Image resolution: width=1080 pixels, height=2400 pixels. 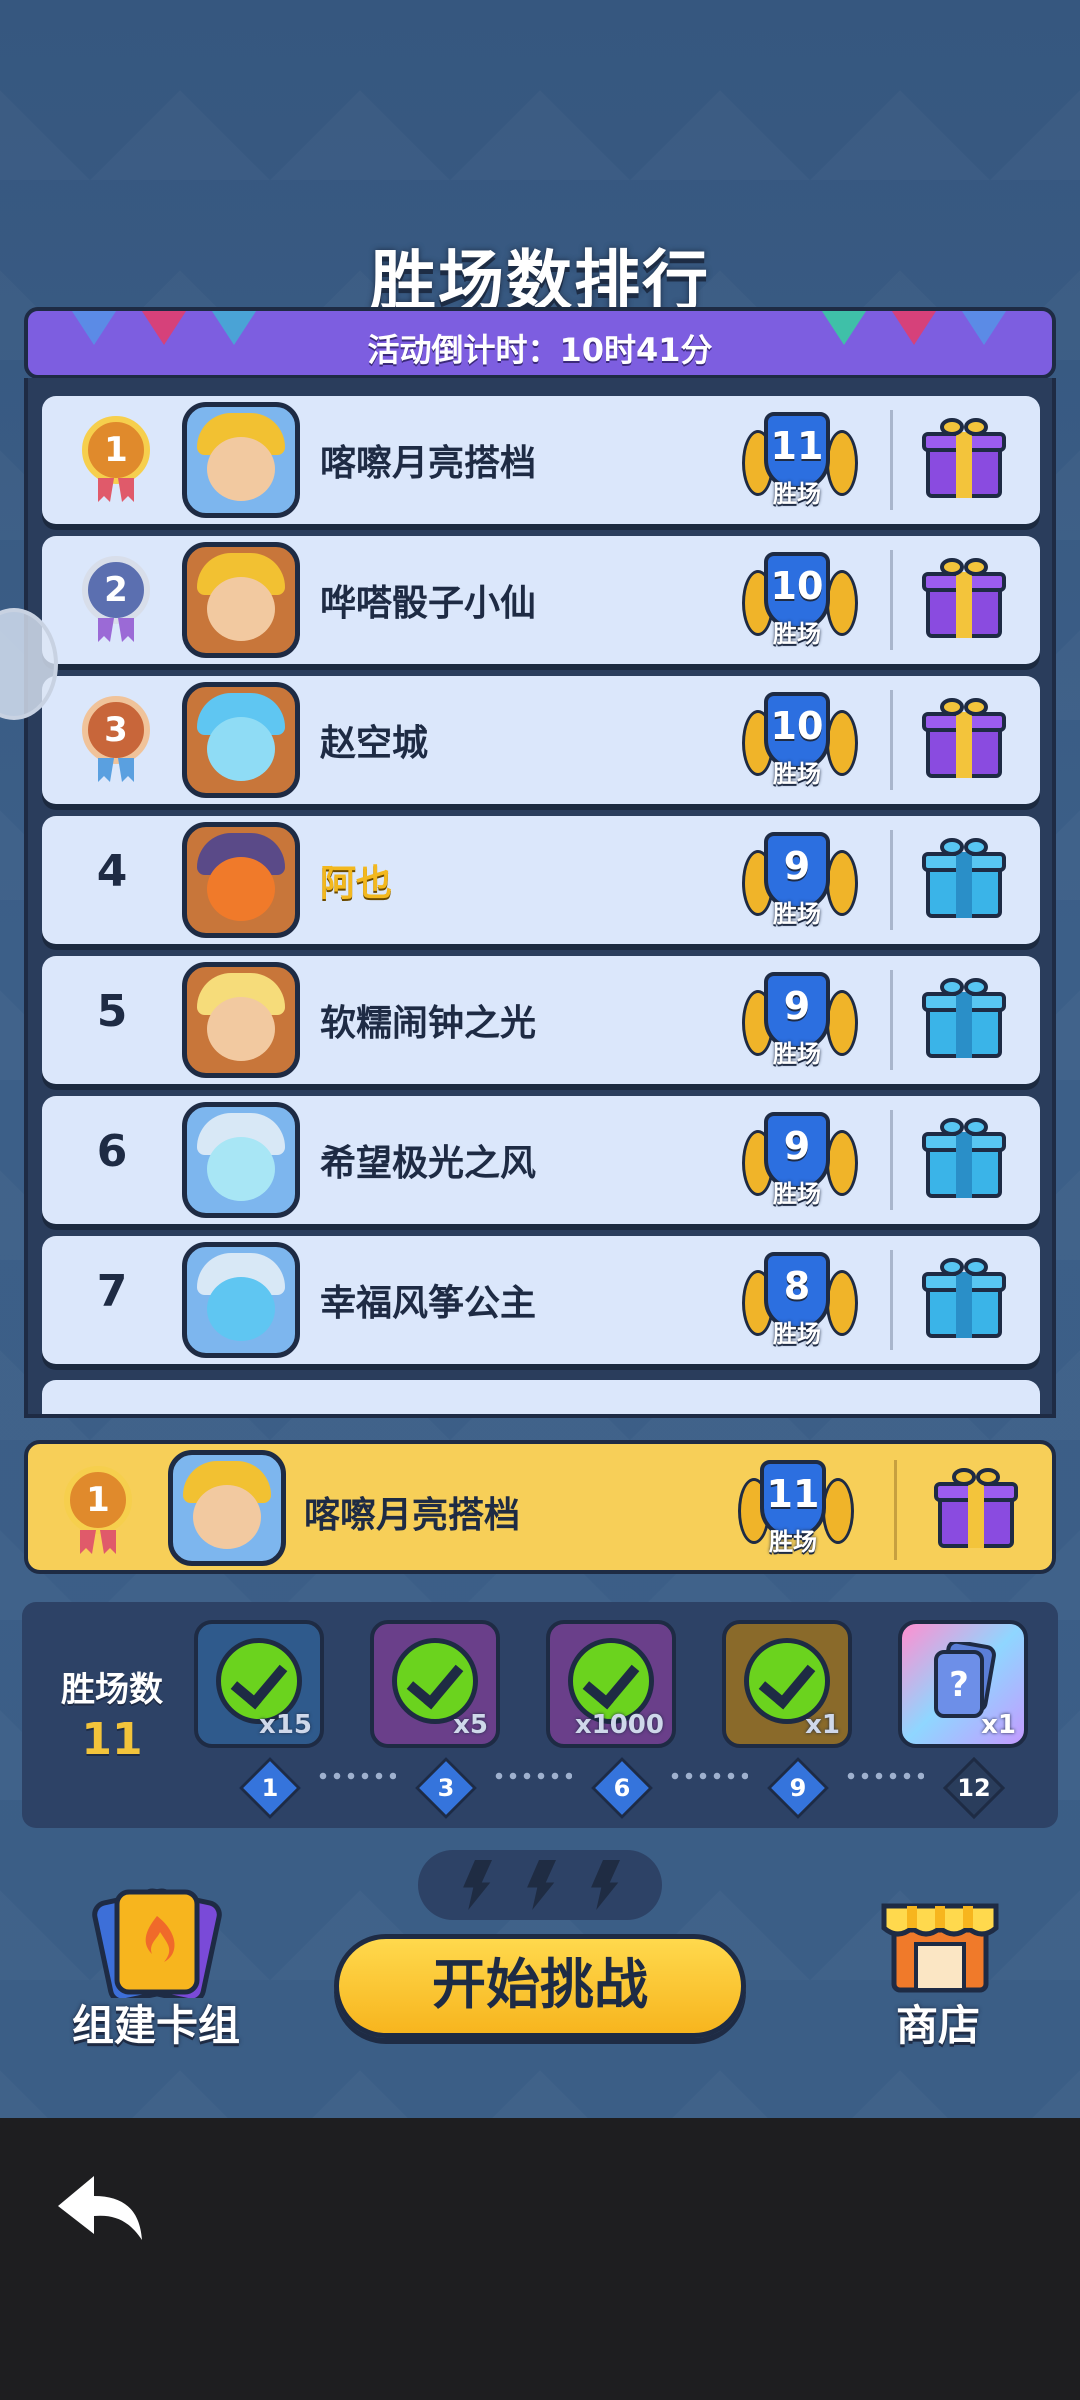 I want to click on player-name: 幸福风筝公主, so click(x=428, y=1303).